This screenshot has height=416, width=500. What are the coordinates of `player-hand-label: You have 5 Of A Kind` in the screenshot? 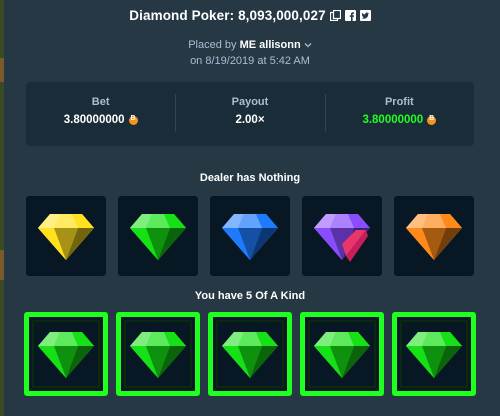 It's located at (250, 296).